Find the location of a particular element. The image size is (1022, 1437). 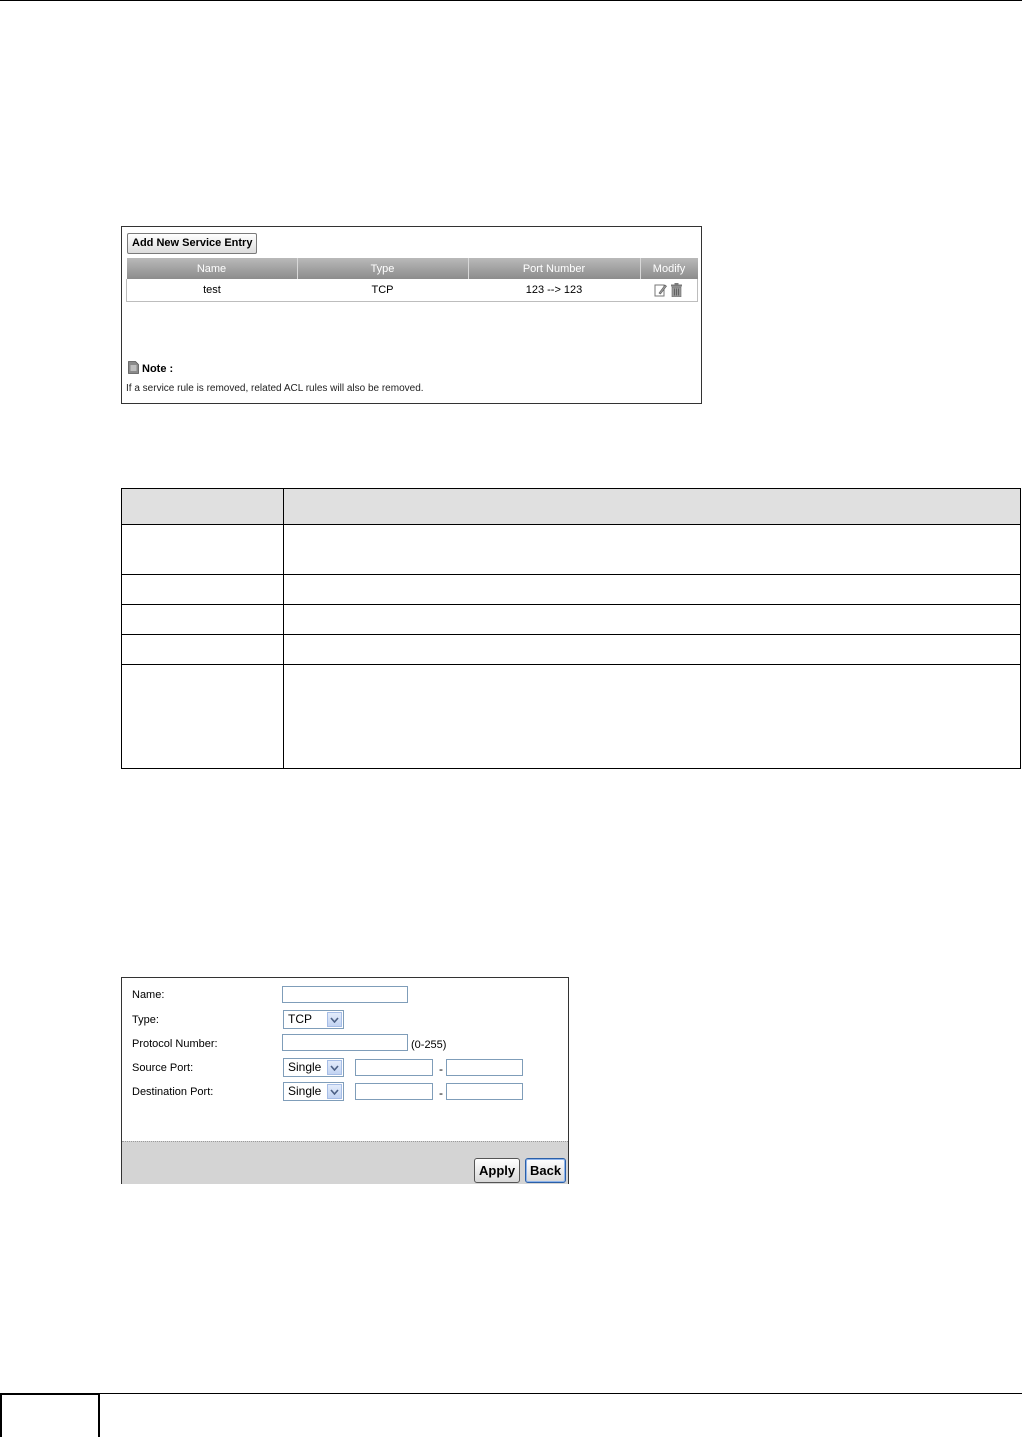

delete-icon is located at coordinates (676, 290).